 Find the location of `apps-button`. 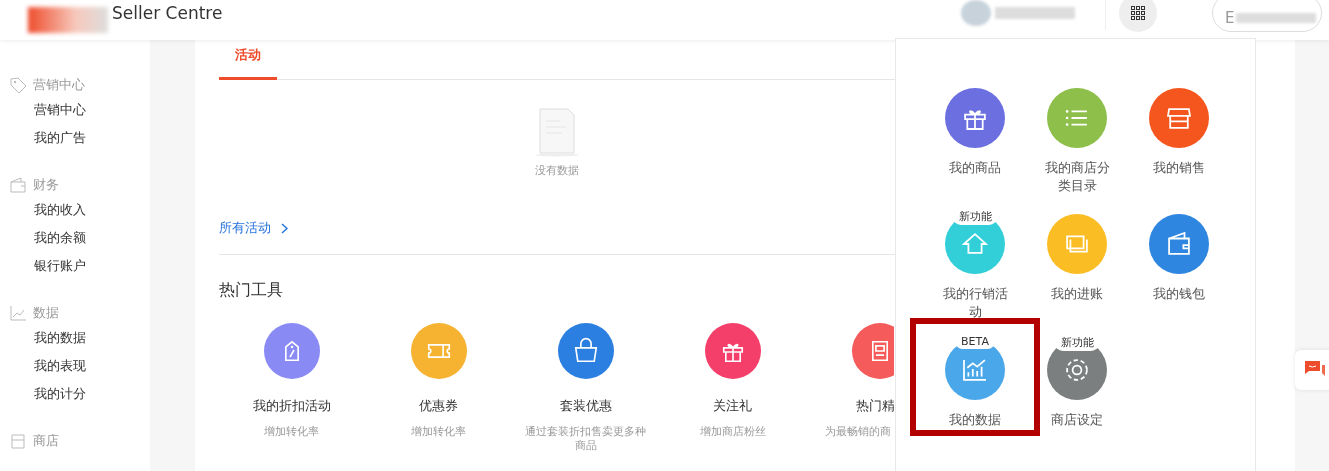

apps-button is located at coordinates (1138, 16).